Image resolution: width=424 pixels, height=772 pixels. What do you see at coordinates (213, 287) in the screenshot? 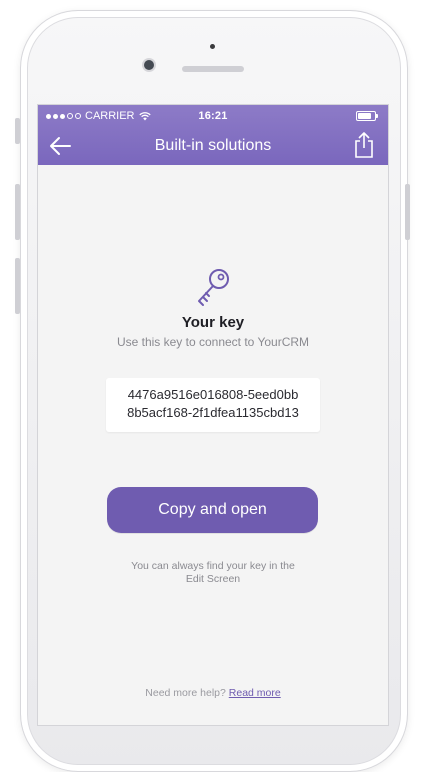
I see `key-icon` at bounding box center [213, 287].